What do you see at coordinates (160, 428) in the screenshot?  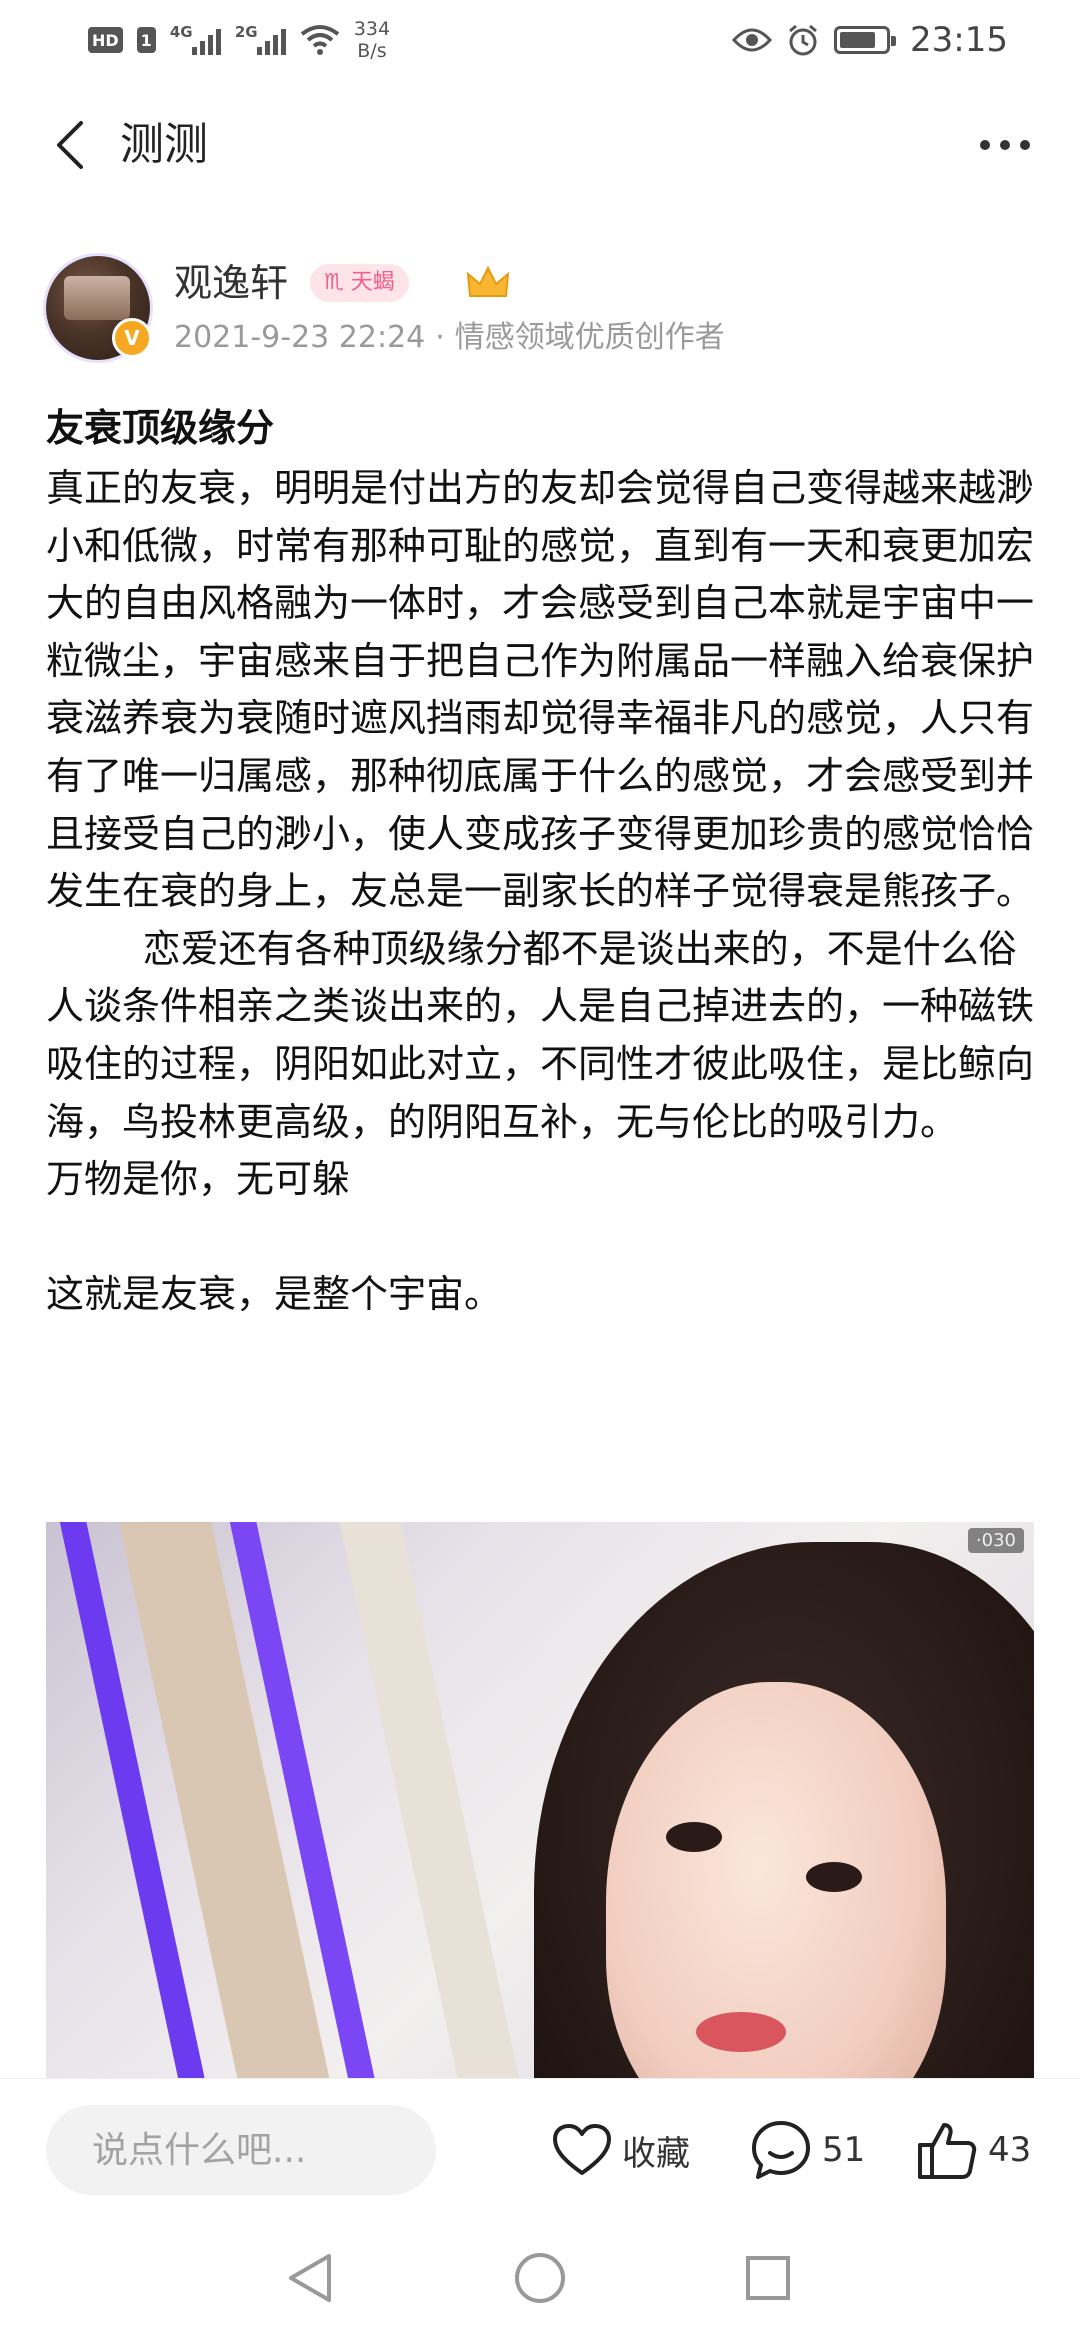 I see `article-title: 友衰顶级缘分` at bounding box center [160, 428].